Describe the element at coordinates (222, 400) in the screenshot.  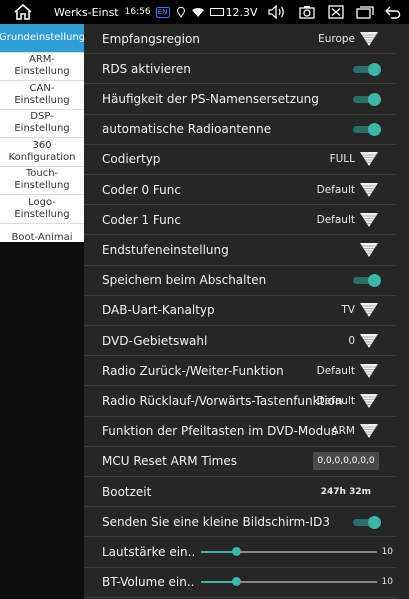
I see `setting-label: Radio Rücklauf-/Vorwärts-Tastenfunktion` at that location.